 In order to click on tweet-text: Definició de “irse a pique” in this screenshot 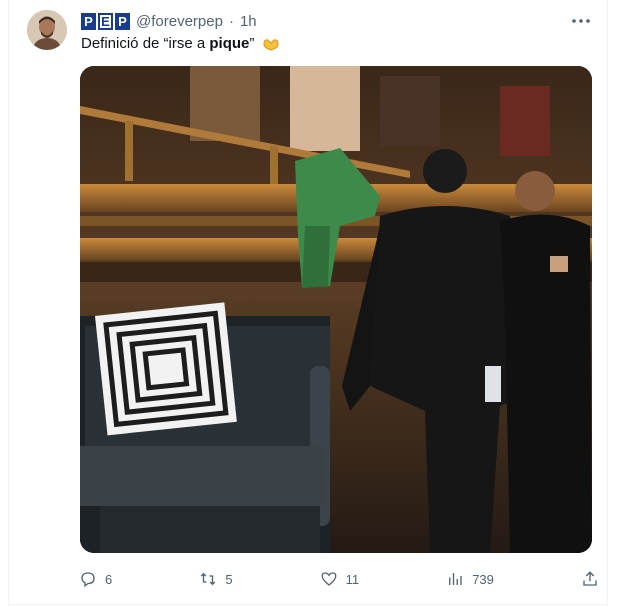, I will do `click(180, 45)`.